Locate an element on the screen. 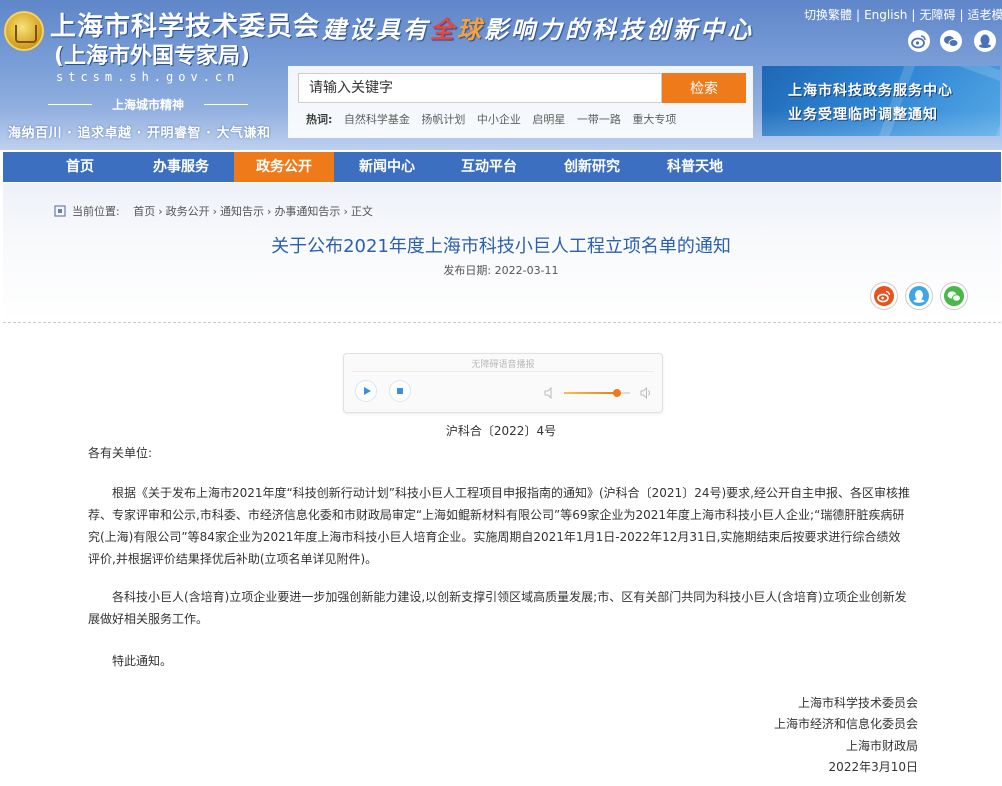 Image resolution: width=1002 pixels, height=786 pixels. search-panel: 检索 热词: 自然科学基金 扬帆计划 中小企业 启明星 一带一路 重大专项 is located at coordinates (520, 102).